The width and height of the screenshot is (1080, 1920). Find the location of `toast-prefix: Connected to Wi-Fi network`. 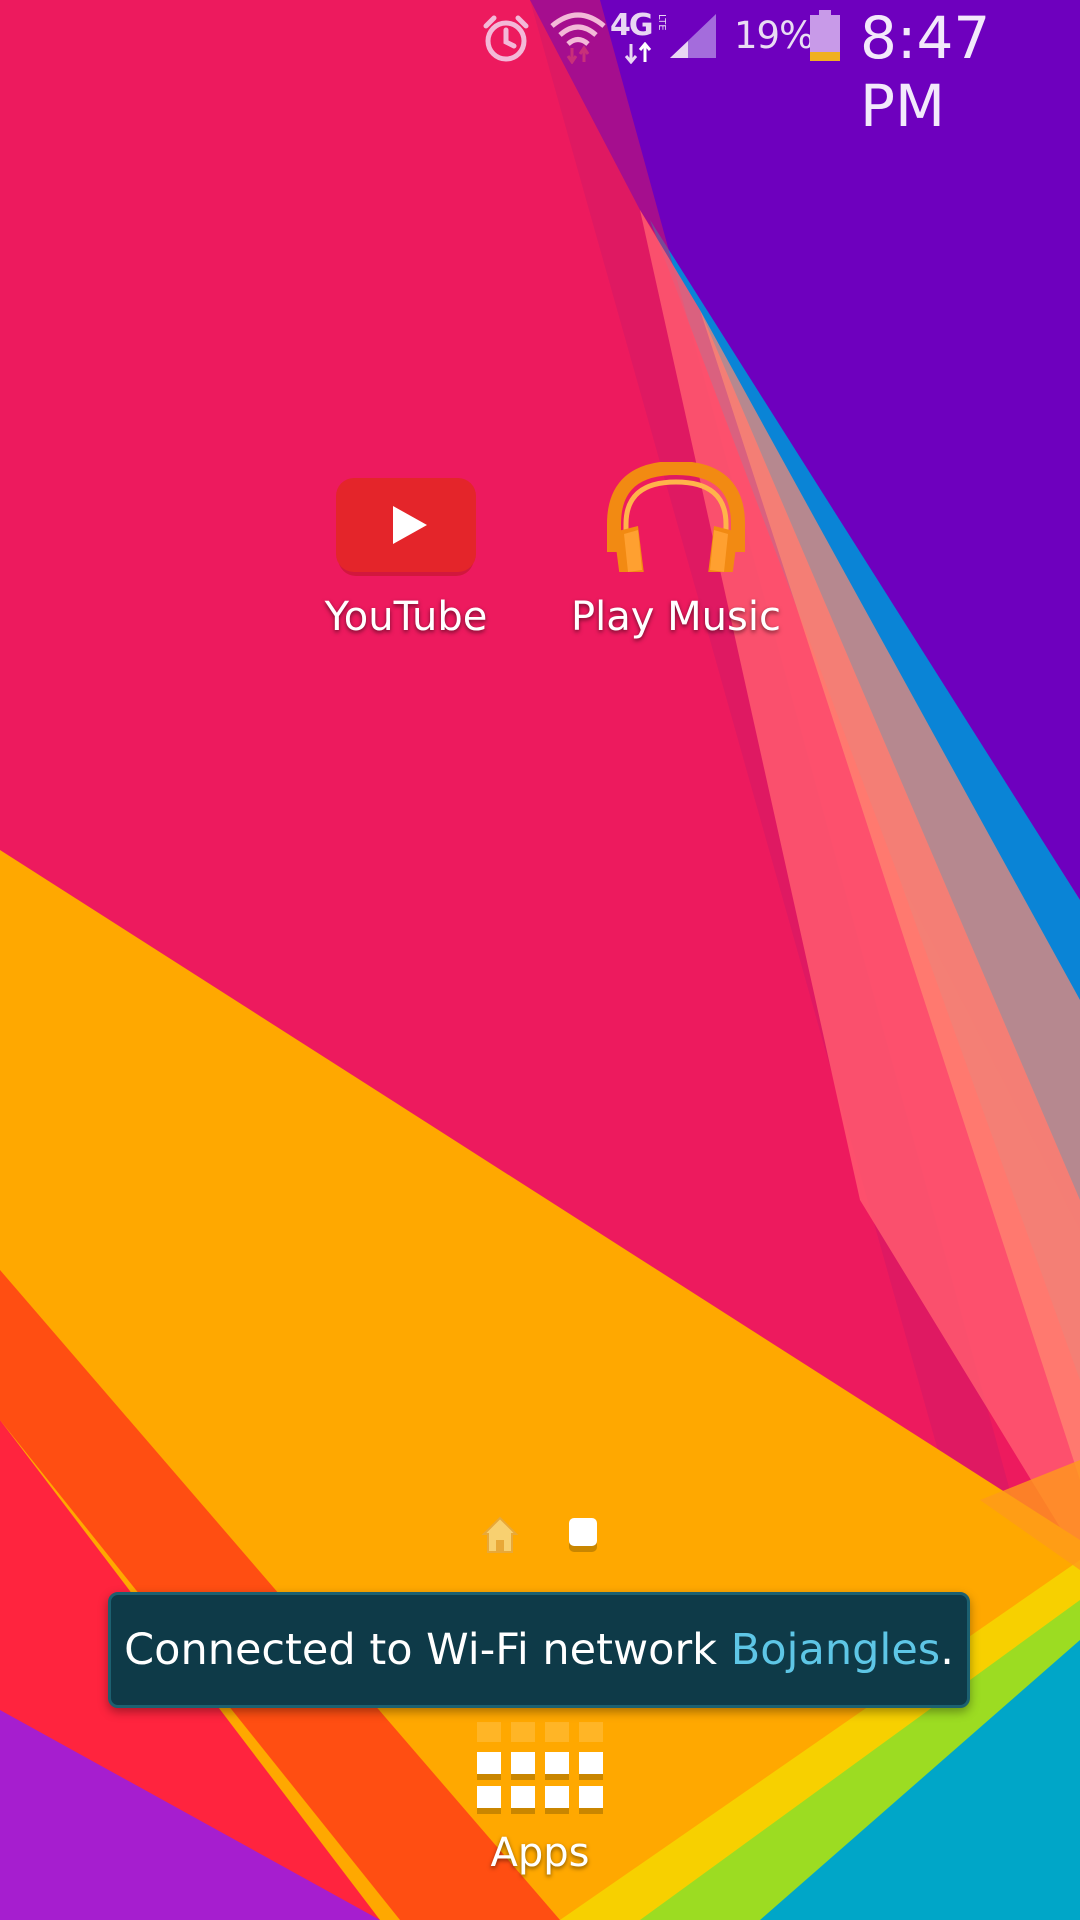

toast-prefix: Connected to Wi-Fi network is located at coordinates (427, 1650).